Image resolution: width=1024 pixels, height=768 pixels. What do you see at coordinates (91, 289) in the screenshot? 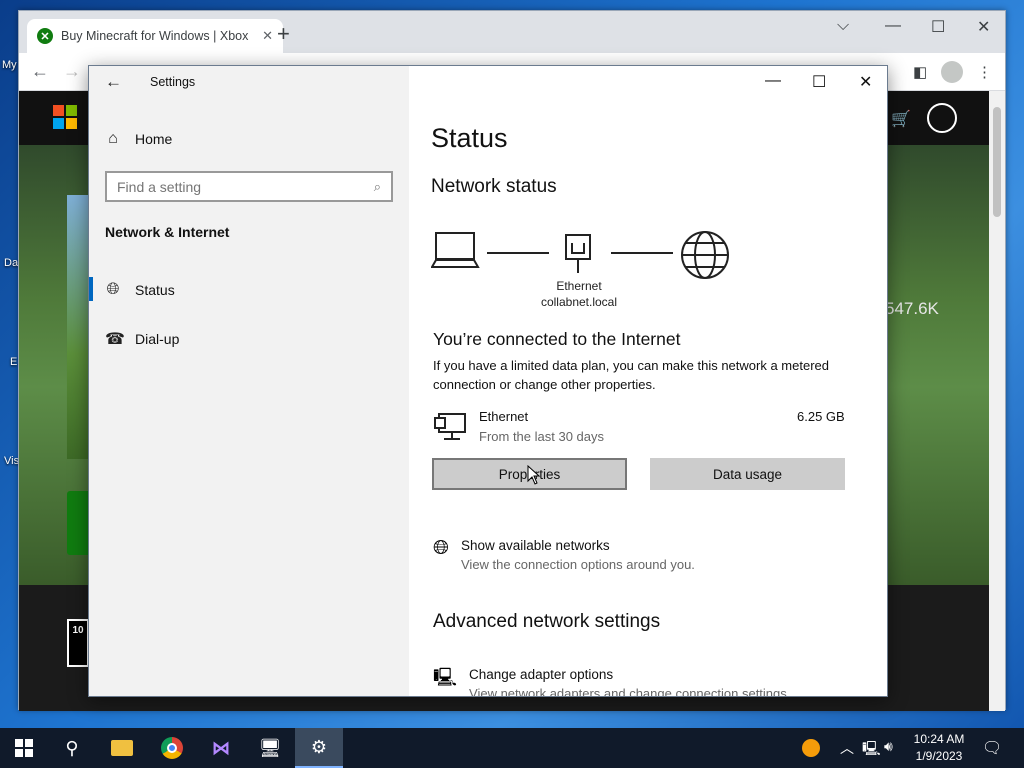
I see `active-indicator` at bounding box center [91, 289].